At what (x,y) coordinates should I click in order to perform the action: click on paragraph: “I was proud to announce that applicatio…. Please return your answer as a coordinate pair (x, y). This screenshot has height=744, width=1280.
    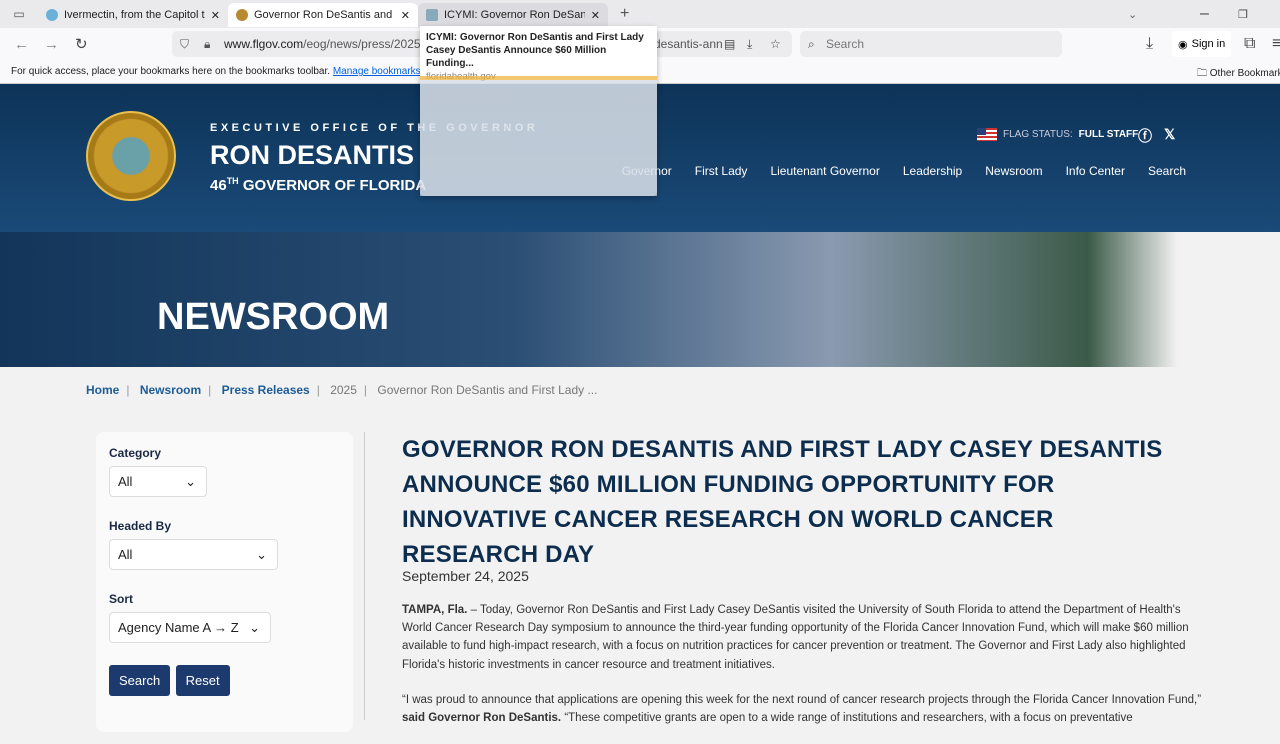
    Looking at the image, I should click on (802, 709).